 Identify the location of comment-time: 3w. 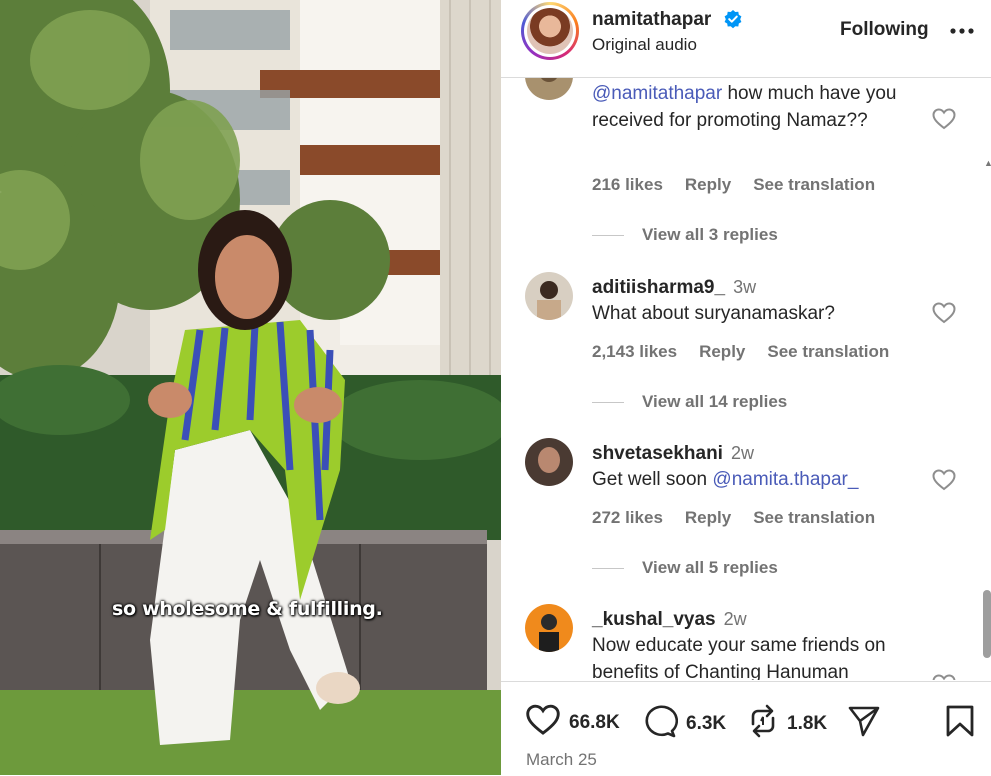
(745, 287).